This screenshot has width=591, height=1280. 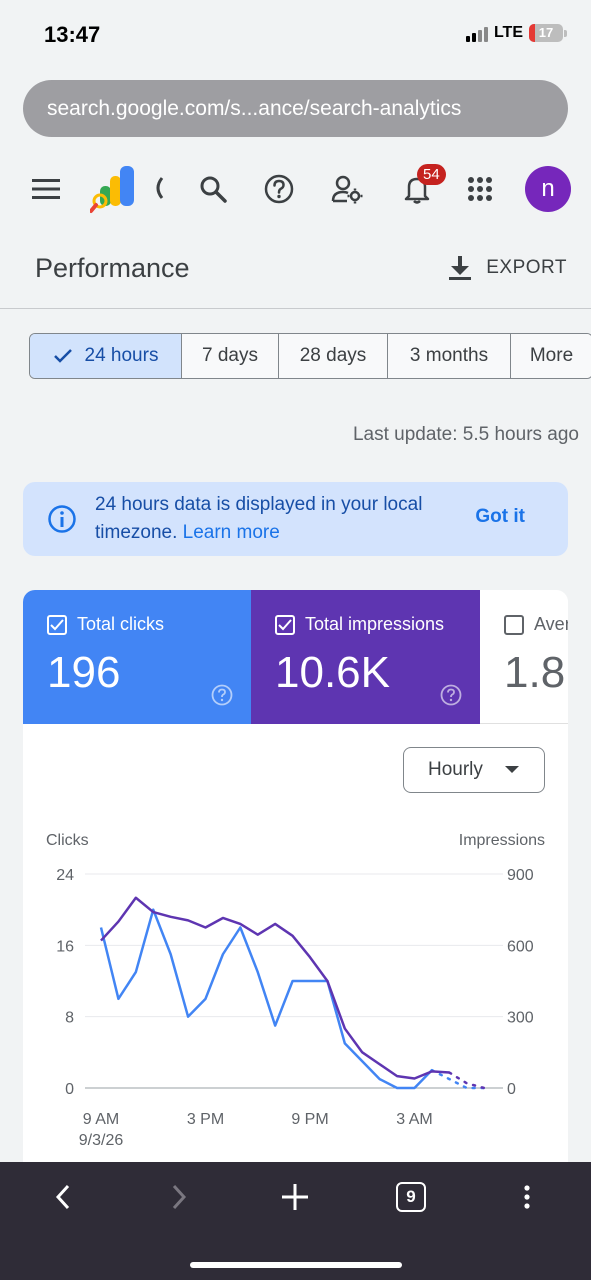 What do you see at coordinates (179, 1197) in the screenshot?
I see `forward-icon` at bounding box center [179, 1197].